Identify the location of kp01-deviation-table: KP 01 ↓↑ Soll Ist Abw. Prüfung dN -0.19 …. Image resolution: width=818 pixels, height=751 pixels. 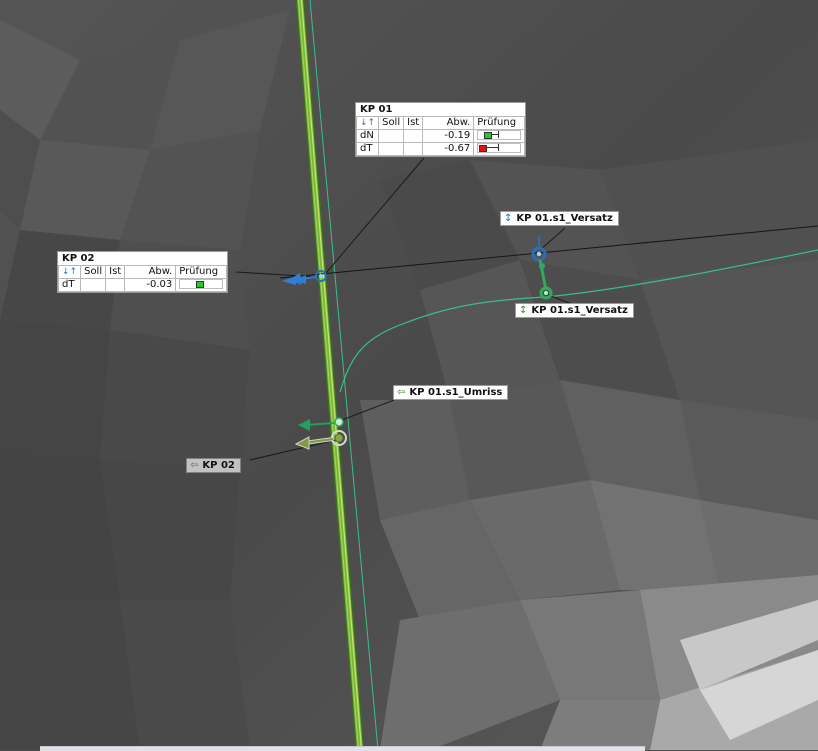
(441, 129).